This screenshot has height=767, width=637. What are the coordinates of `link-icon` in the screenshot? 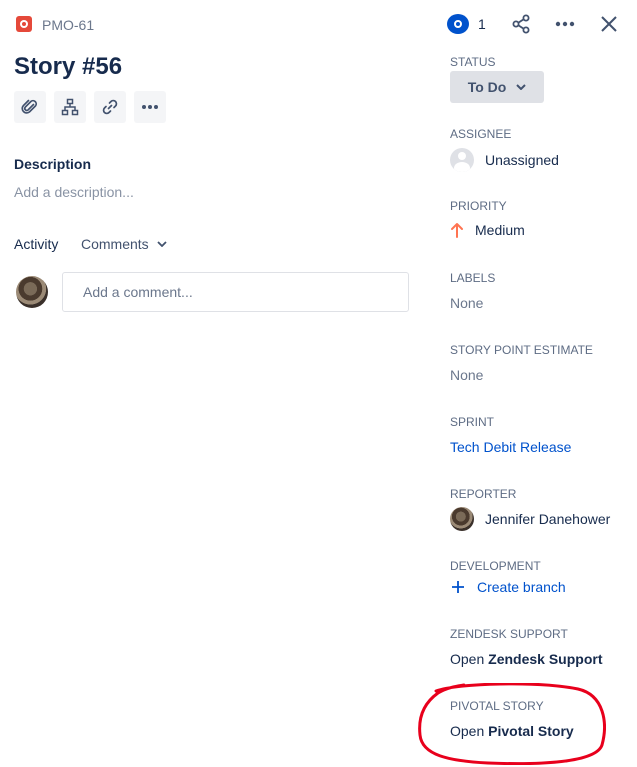 It's located at (110, 107).